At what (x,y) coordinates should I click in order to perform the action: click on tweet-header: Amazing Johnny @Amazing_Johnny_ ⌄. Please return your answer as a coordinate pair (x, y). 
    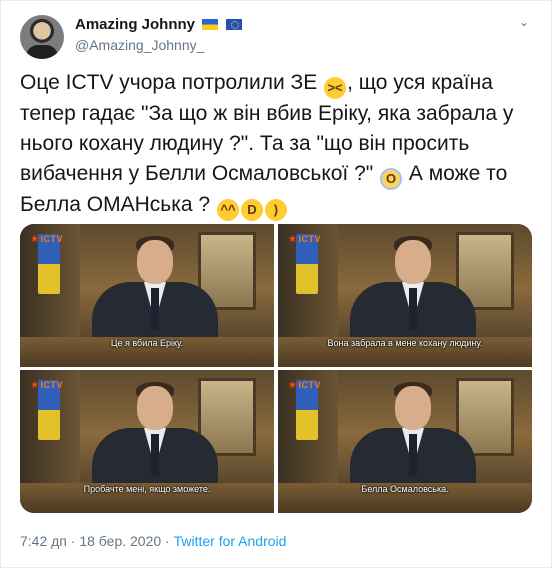
    Looking at the image, I should click on (279, 37).